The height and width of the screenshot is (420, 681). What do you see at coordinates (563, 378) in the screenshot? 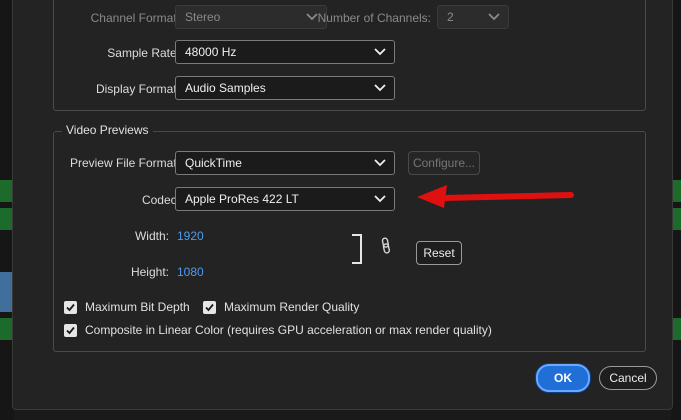
I see `ok-button: OK` at bounding box center [563, 378].